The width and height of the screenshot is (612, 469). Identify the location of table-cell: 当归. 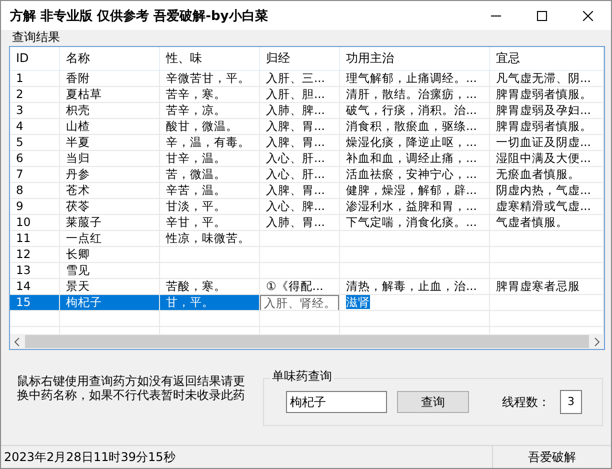
(110, 159).